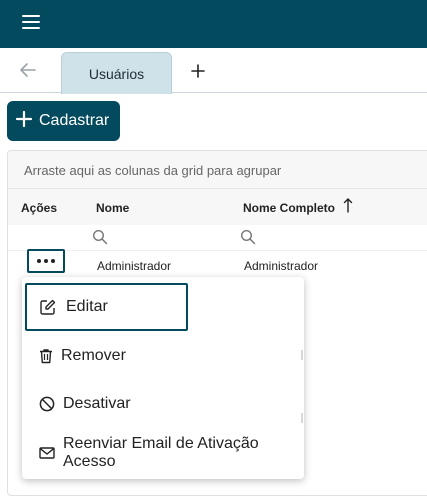  I want to click on menu-item-remover: Remover, so click(163, 356).